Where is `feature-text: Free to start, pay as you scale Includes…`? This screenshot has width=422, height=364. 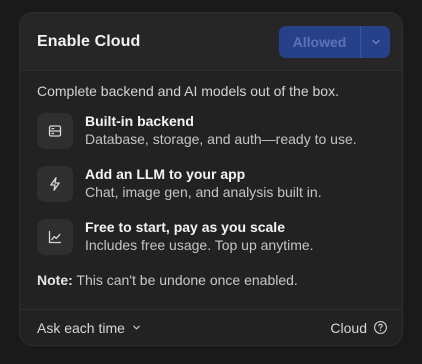
feature-text: Free to start, pay as you scale Includes… is located at coordinates (199, 237).